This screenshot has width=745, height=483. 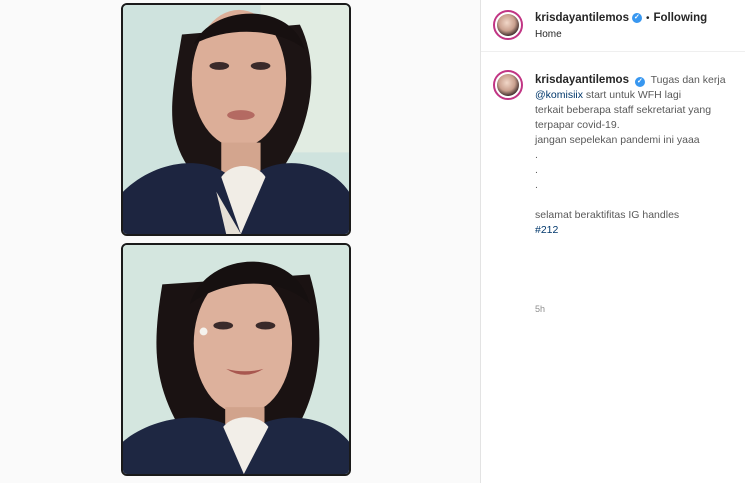 What do you see at coordinates (236, 359) in the screenshot?
I see `post-photo-bottom` at bounding box center [236, 359].